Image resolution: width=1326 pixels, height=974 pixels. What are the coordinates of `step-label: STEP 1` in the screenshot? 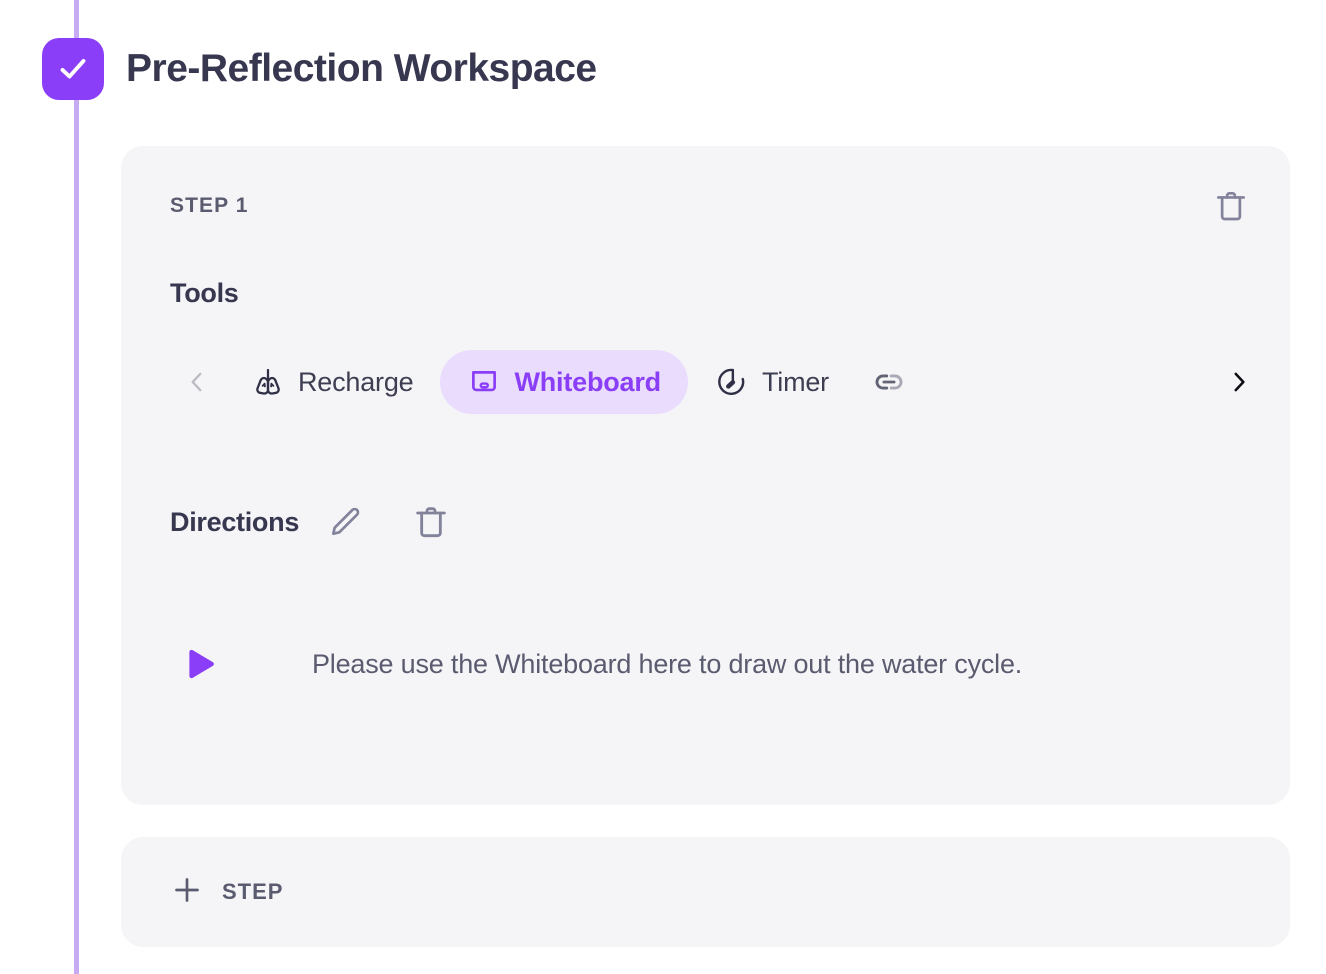 It's located at (209, 205).